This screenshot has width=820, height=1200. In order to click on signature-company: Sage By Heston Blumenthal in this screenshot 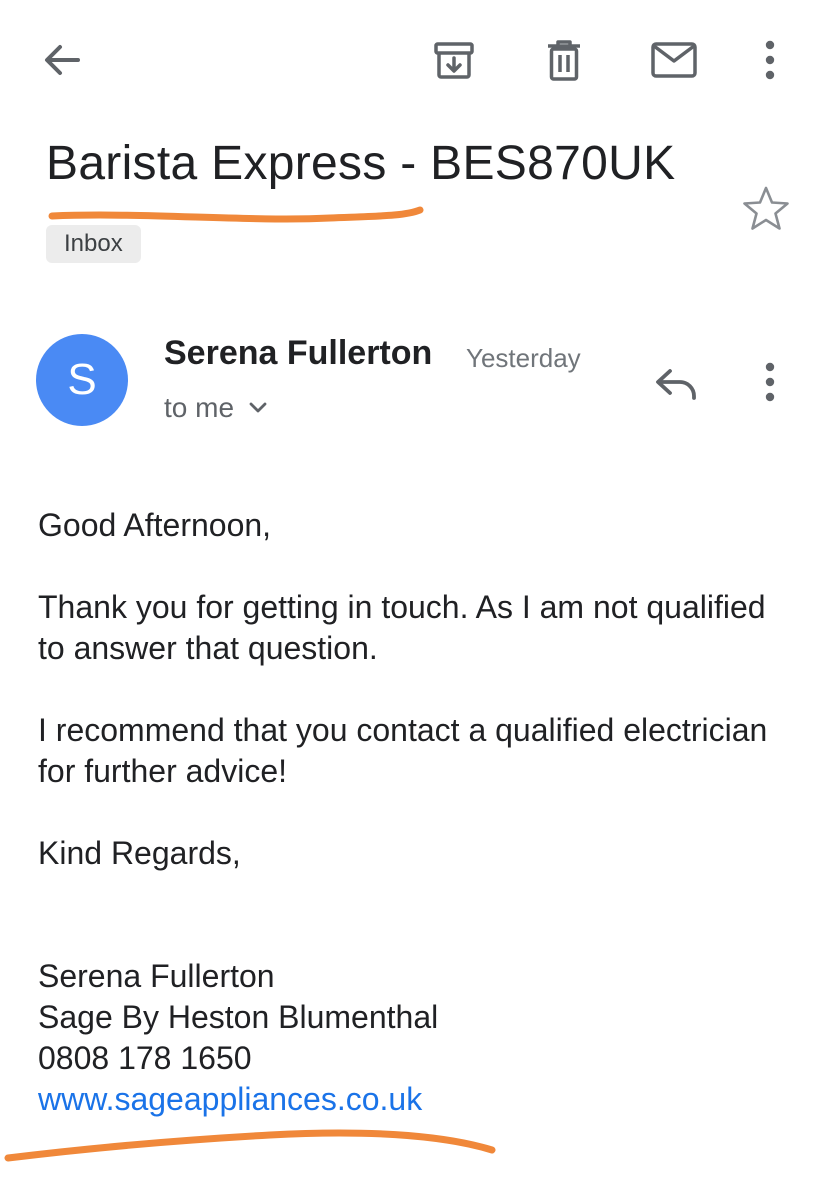, I will do `click(238, 1017)`.